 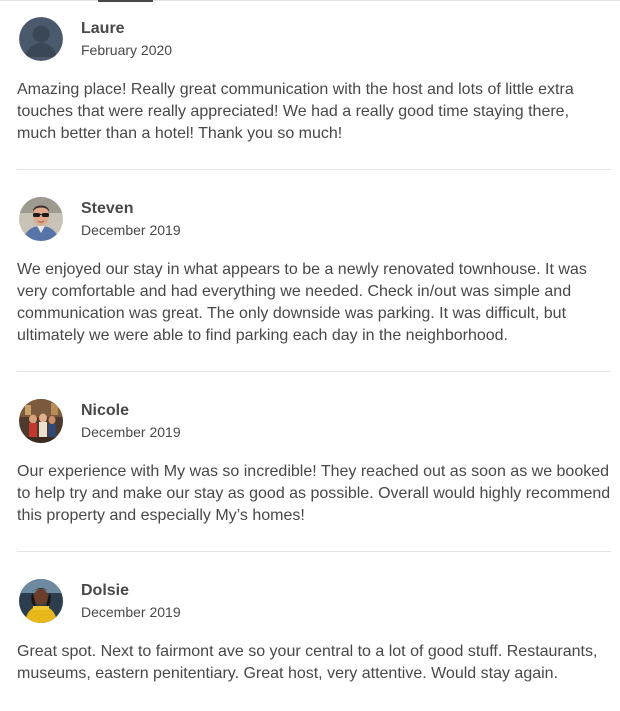 What do you see at coordinates (125, 1) in the screenshot?
I see `active-tab-indicator` at bounding box center [125, 1].